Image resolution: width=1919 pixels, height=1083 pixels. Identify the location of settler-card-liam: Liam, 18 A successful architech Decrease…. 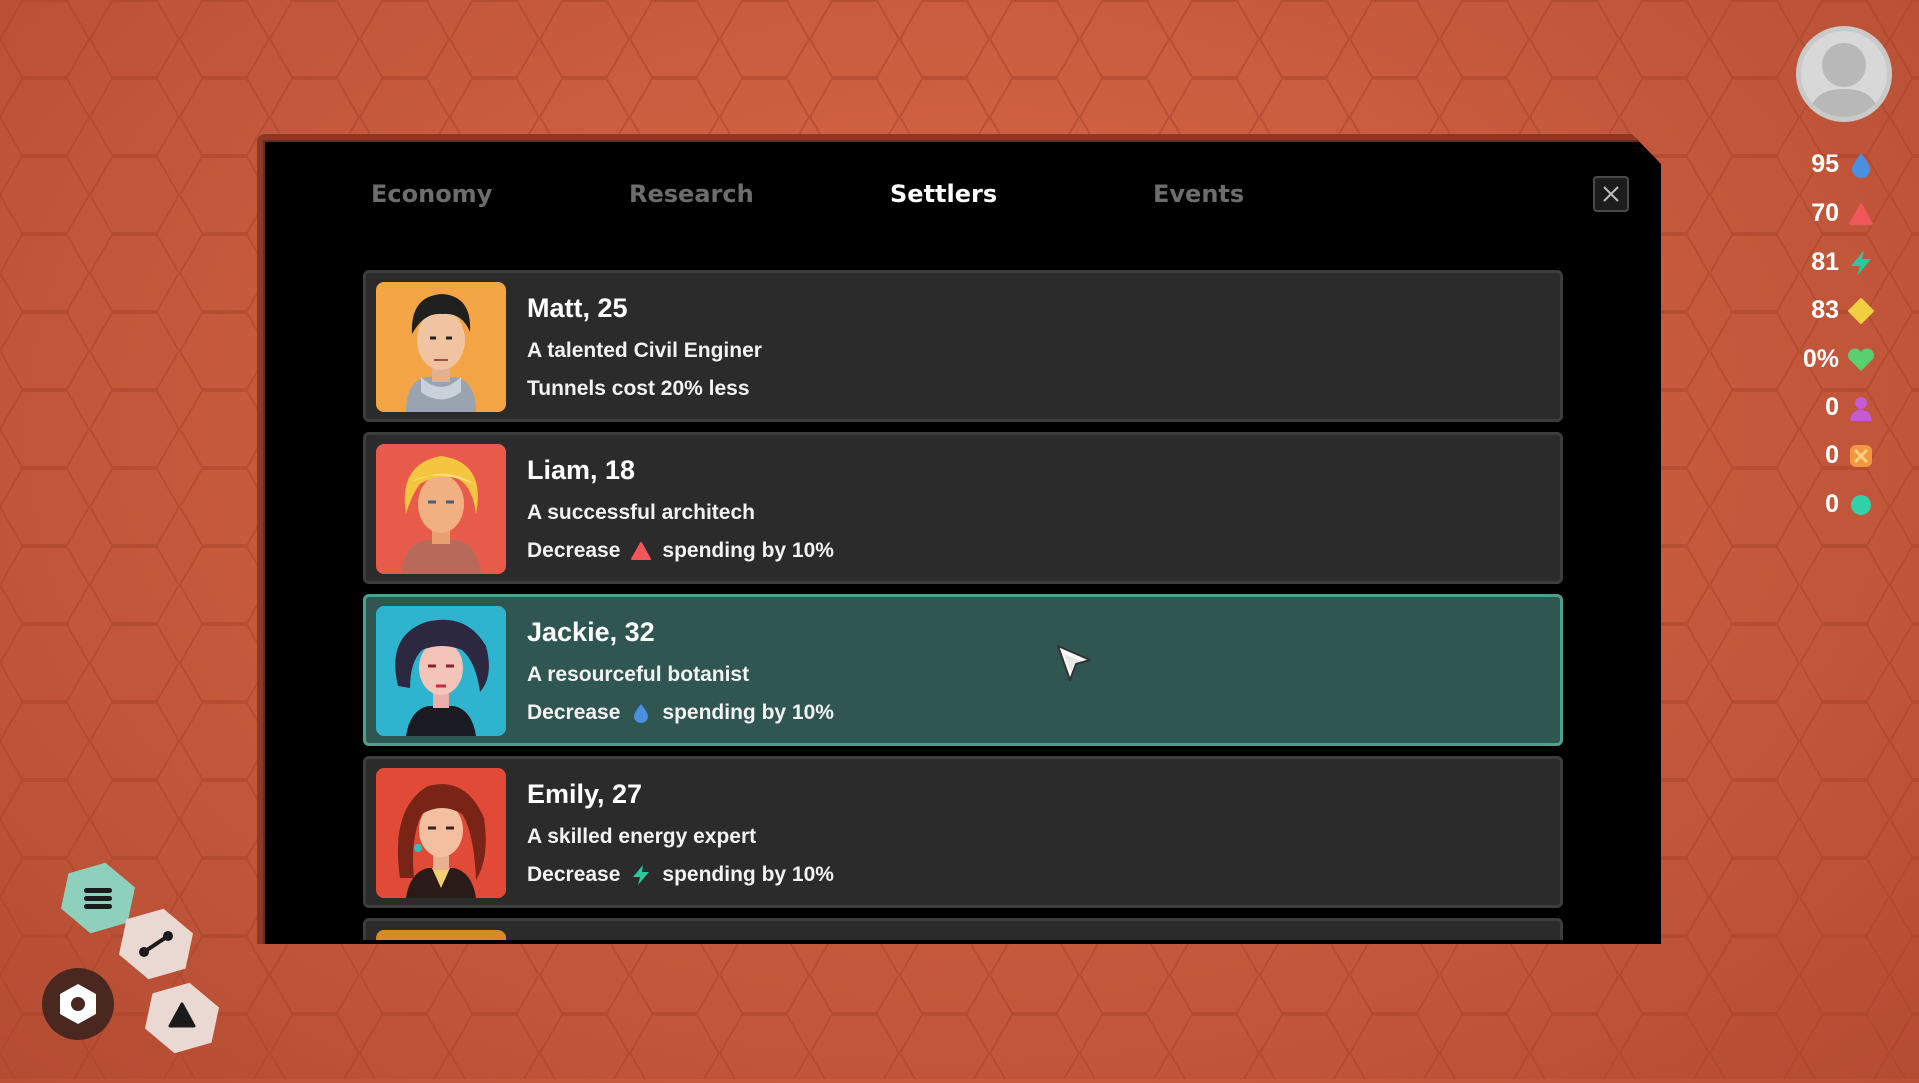
(963, 508).